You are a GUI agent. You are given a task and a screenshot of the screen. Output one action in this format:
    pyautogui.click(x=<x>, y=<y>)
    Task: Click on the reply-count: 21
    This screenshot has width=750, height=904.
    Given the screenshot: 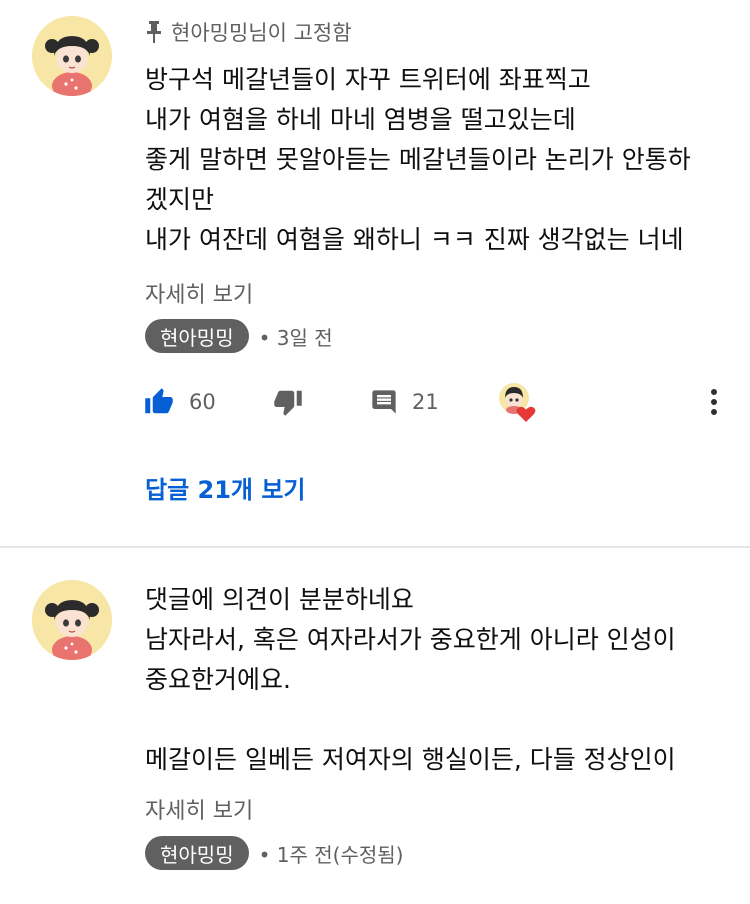 What is the action you would take?
    pyautogui.click(x=425, y=402)
    